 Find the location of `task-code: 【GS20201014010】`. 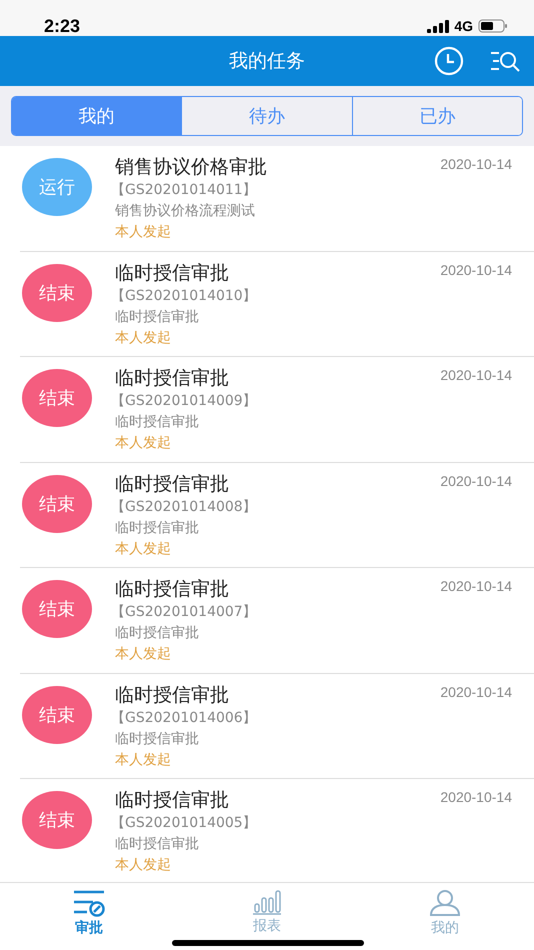

task-code: 【GS20201014010】 is located at coordinates (184, 296).